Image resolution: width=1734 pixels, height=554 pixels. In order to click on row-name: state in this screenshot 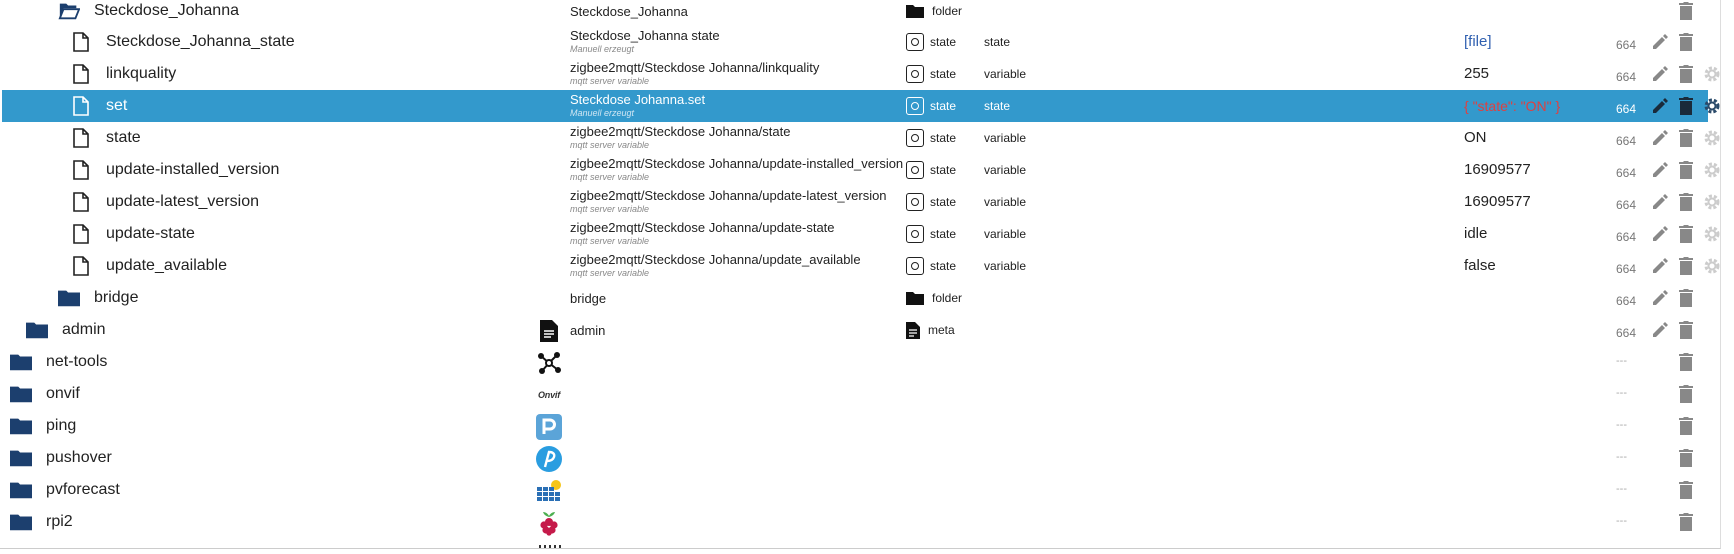, I will do `click(105, 138)`.